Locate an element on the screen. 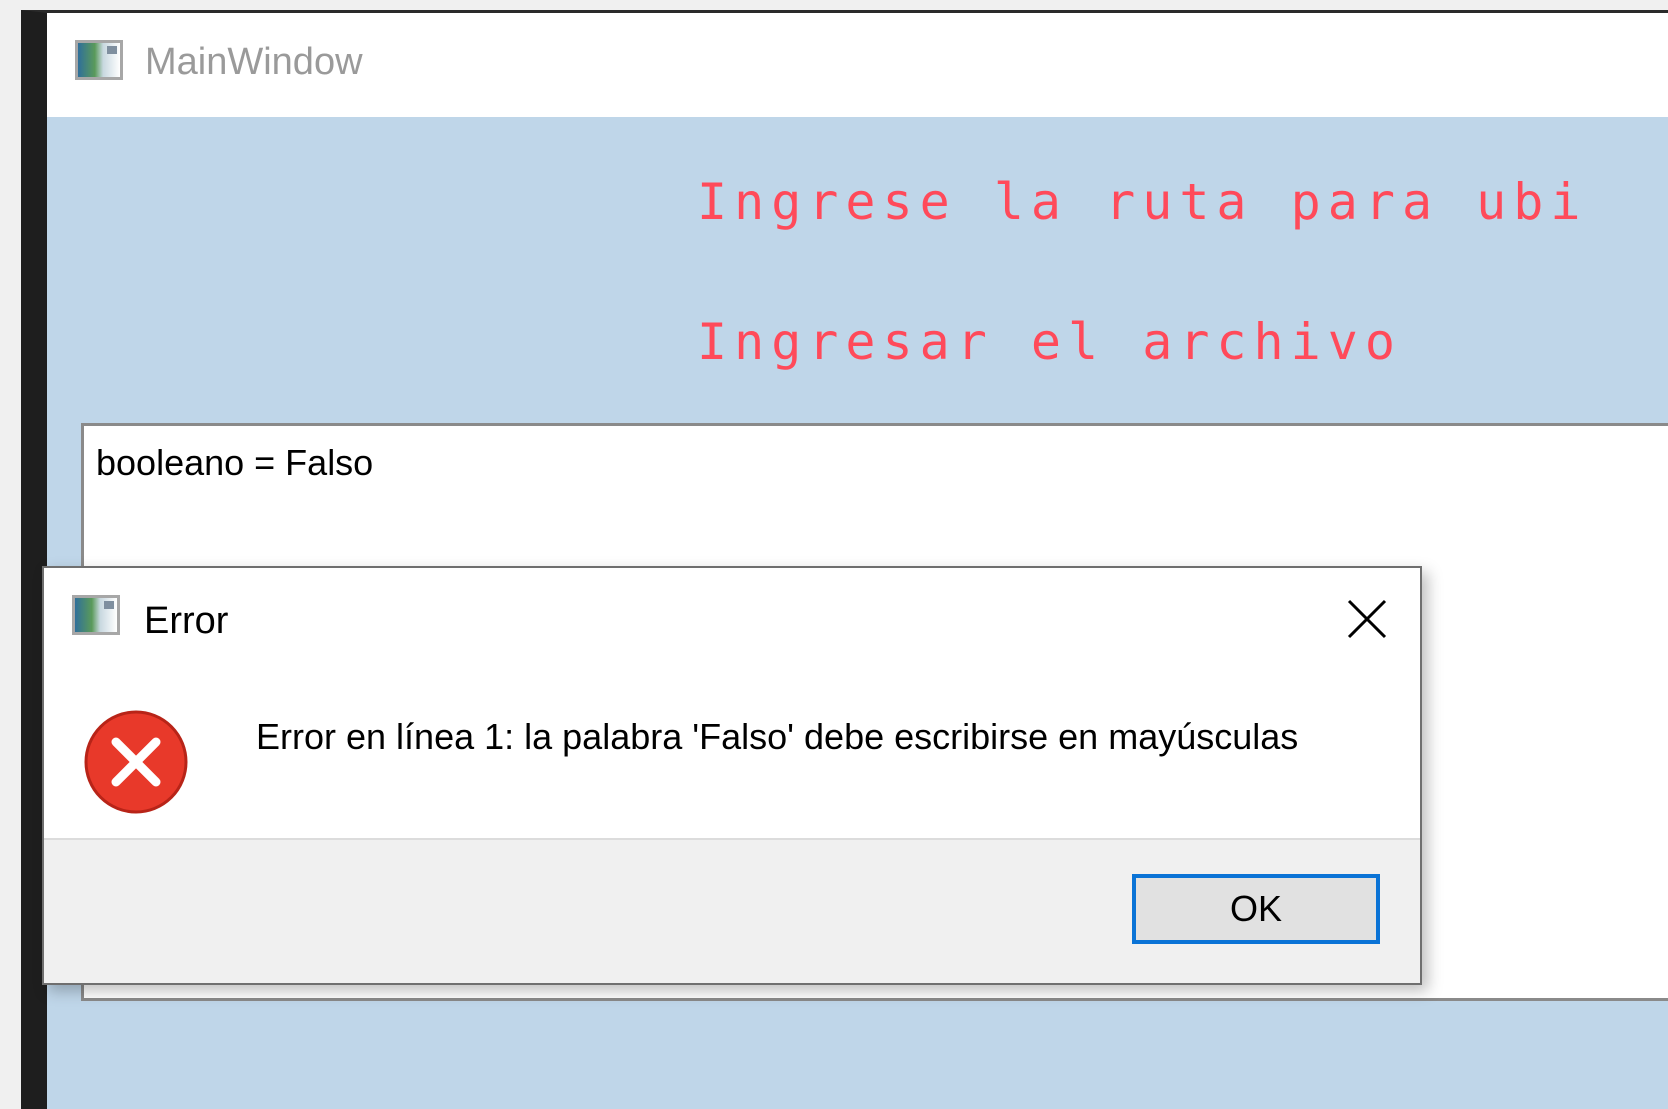 The height and width of the screenshot is (1109, 1668). path-instruction-label: Ingrese la ruta para ubi is located at coordinates (1142, 202).